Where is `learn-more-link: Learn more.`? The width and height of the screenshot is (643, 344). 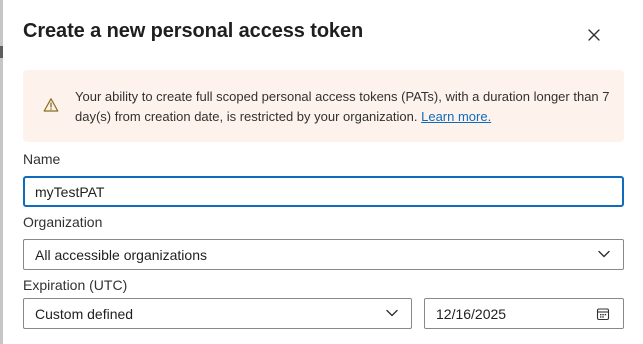
learn-more-link: Learn more. is located at coordinates (456, 116).